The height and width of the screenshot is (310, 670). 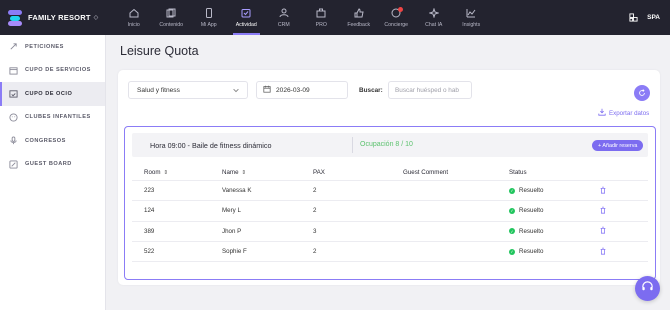 I want to click on thumbs-up-icon, so click(x=358, y=13).